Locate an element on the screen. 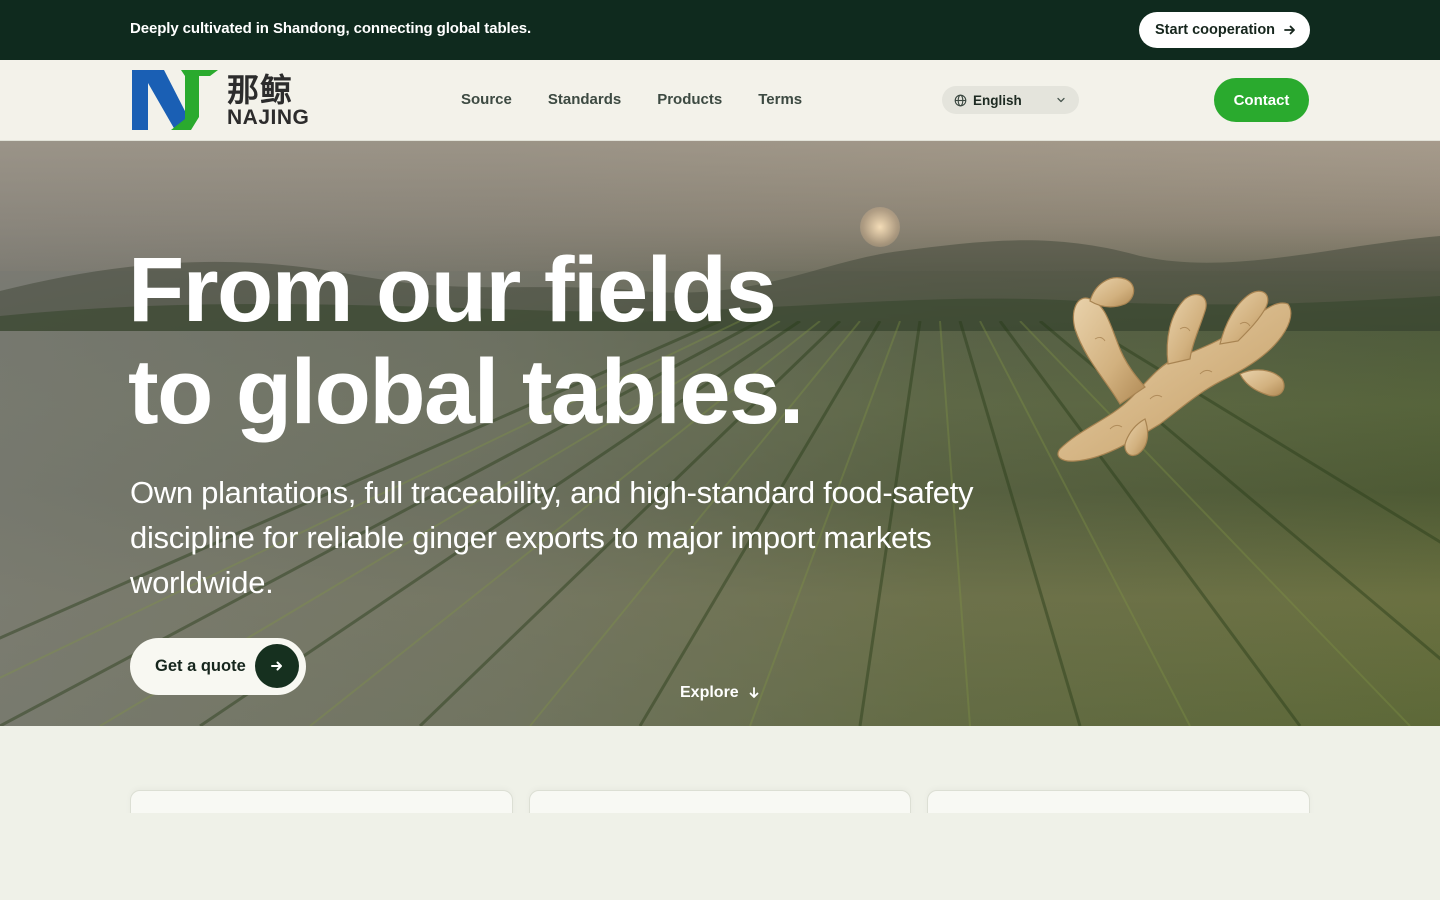  language-label: English is located at coordinates (997, 100).